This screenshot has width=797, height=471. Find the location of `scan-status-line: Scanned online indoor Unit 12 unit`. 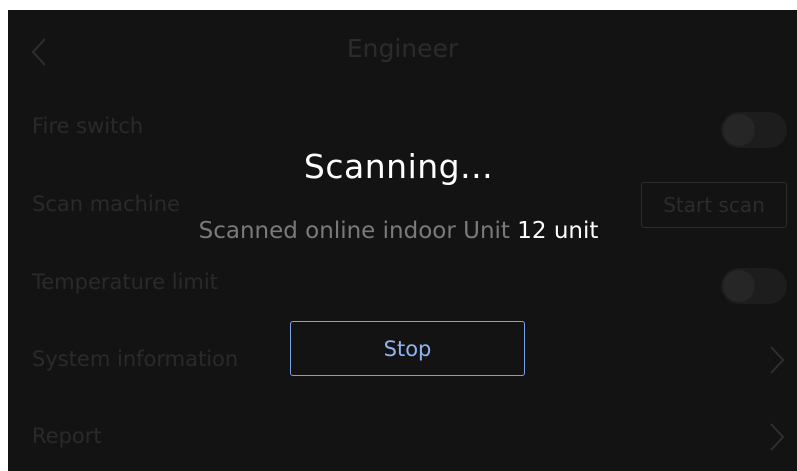

scan-status-line: Scanned online indoor Unit 12 unit is located at coordinates (398, 231).